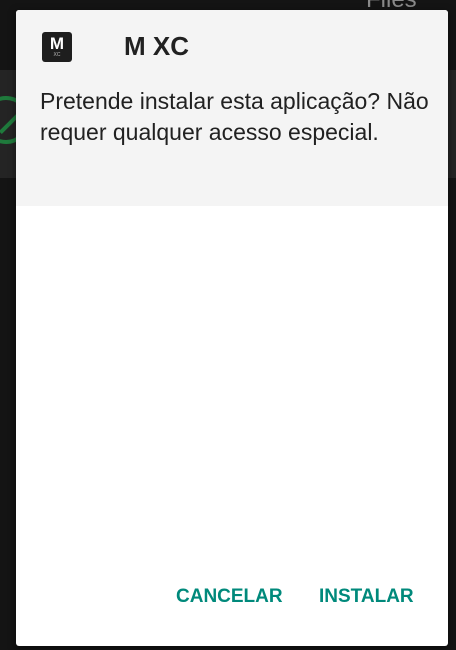  Describe the element at coordinates (156, 46) in the screenshot. I see `app-name: M XC` at that location.